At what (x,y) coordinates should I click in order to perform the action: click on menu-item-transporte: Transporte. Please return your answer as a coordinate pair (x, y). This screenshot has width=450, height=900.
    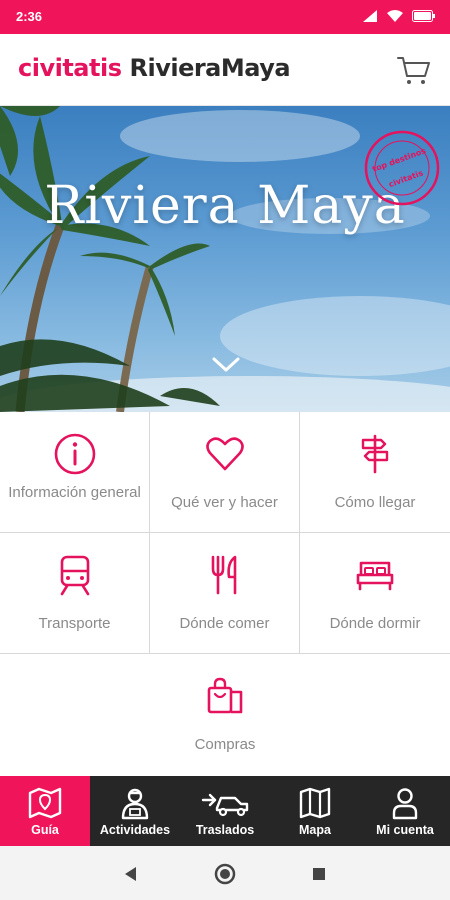
    Looking at the image, I should click on (75, 593).